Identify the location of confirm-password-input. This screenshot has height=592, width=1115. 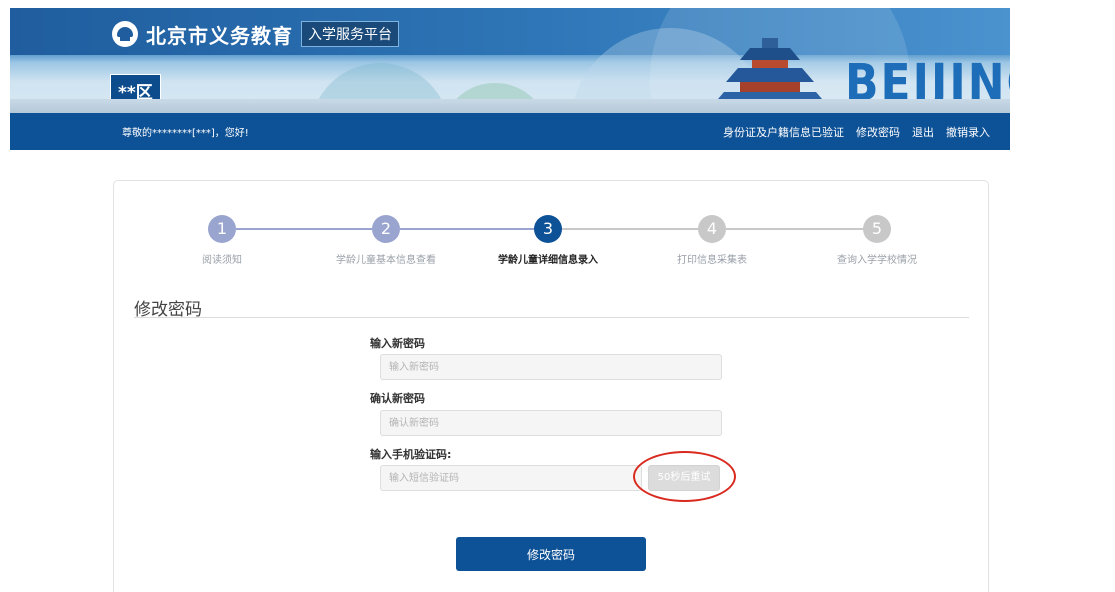
(551, 423).